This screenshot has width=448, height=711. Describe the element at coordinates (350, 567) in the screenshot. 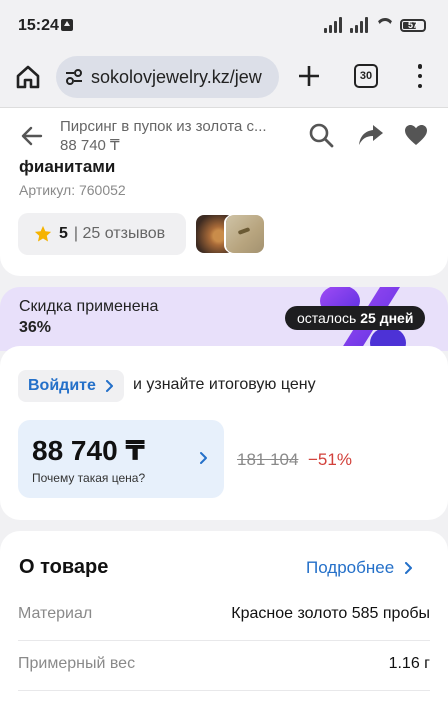

I see `more-details-label: Подробнее` at that location.